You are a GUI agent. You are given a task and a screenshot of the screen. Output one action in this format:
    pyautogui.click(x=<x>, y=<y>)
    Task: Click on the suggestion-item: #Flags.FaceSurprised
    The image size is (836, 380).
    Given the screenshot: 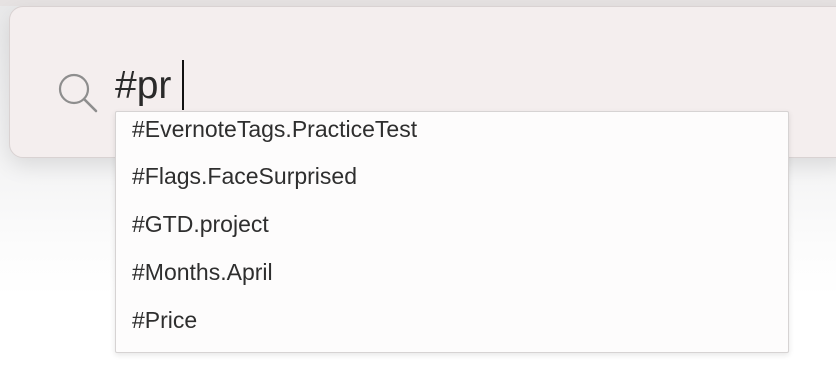 What is the action you would take?
    pyautogui.click(x=452, y=176)
    